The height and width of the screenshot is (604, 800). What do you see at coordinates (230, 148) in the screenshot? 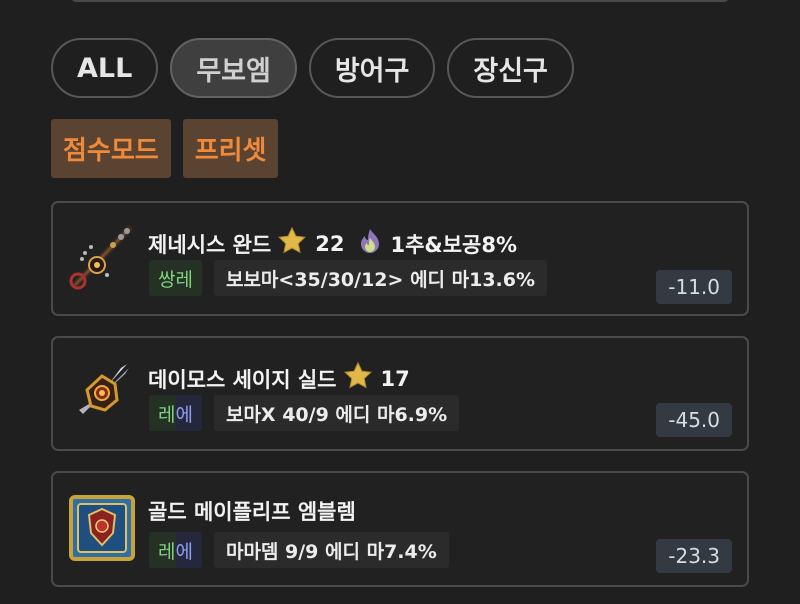
I see `preset-button: 프리셋` at bounding box center [230, 148].